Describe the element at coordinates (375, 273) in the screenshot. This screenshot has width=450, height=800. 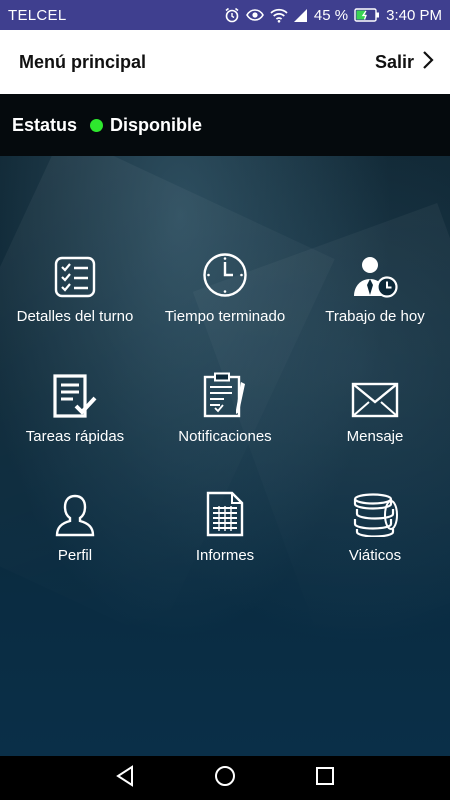
I see `worker-clock-icon` at that location.